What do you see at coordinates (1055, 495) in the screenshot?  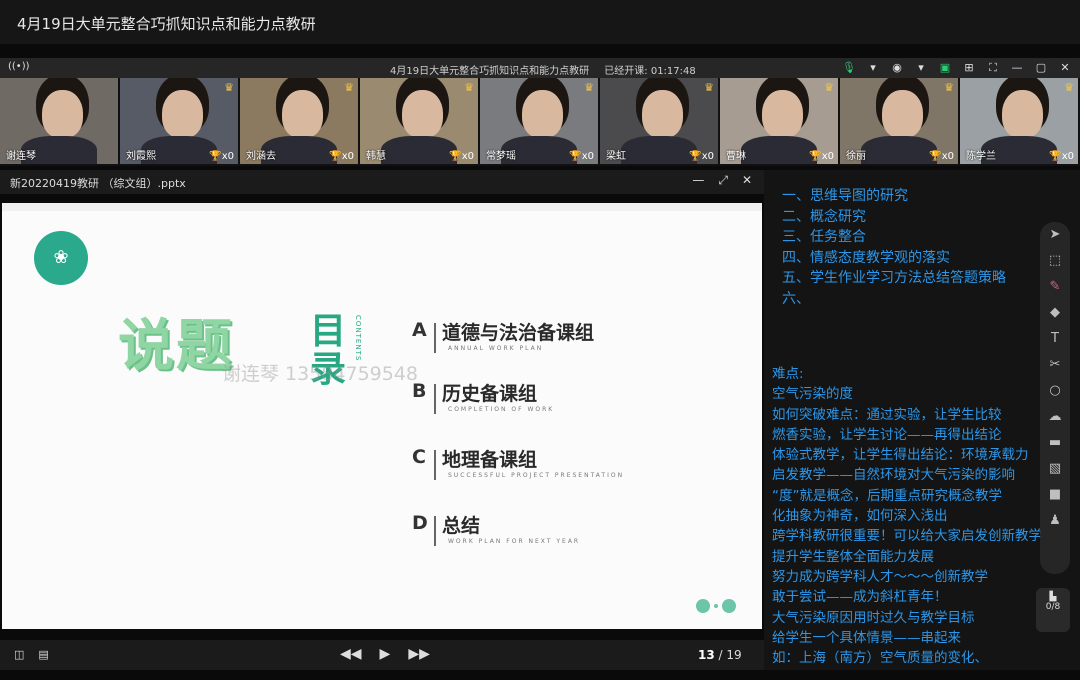 I see `camera-icon: ■` at bounding box center [1055, 495].